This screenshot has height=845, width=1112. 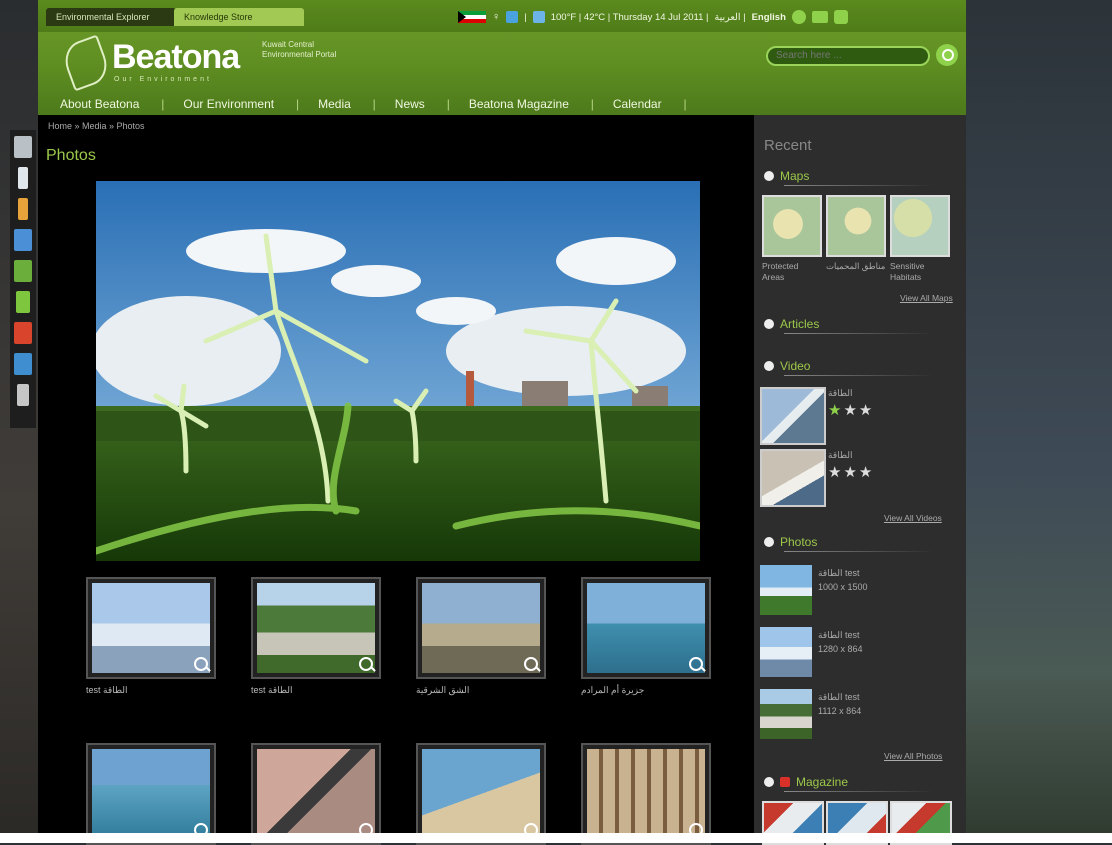 What do you see at coordinates (798, 17) in the screenshot?
I see `print-icon` at bounding box center [798, 17].